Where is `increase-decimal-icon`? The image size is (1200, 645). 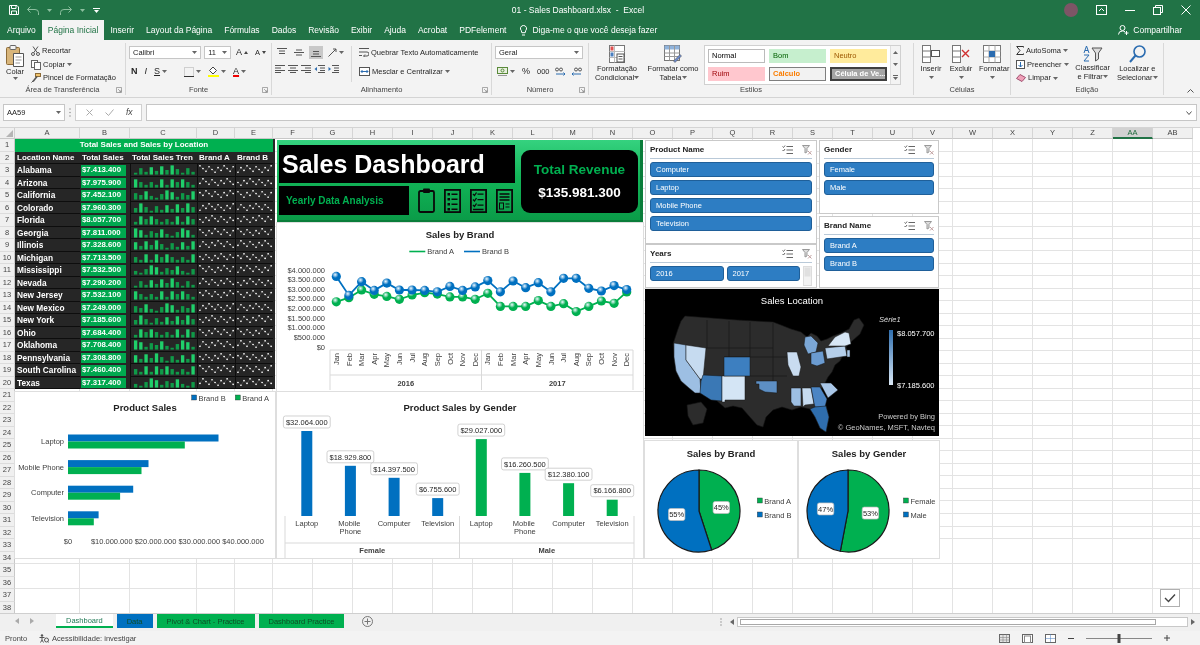 increase-decimal-icon is located at coordinates (560, 71).